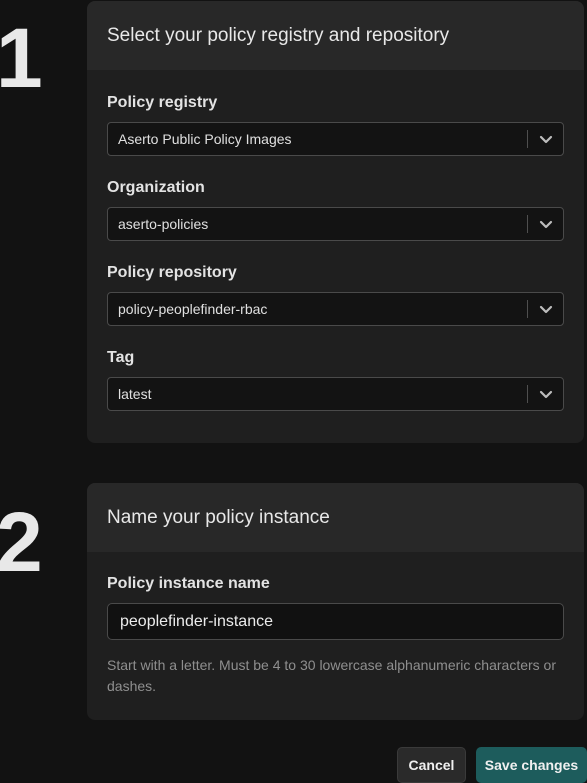  I want to click on tag-select: latest, so click(335, 394).